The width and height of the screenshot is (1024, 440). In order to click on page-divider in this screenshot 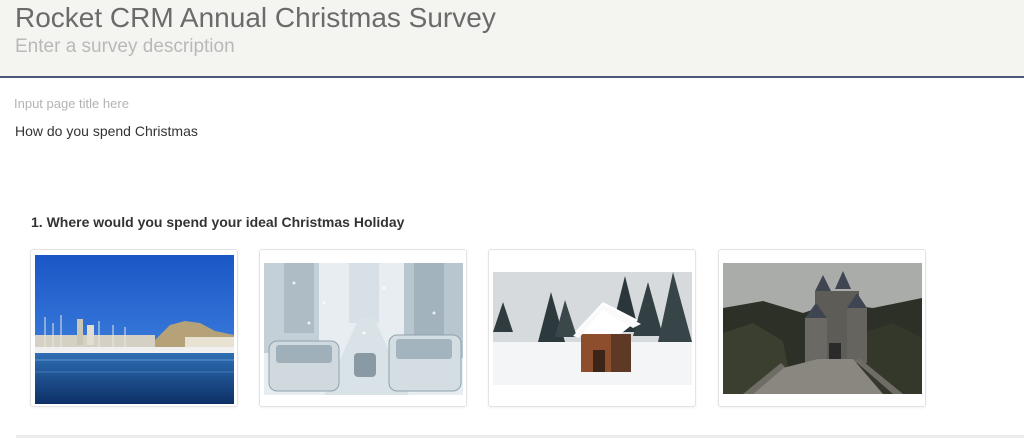, I will do `click(520, 436)`.